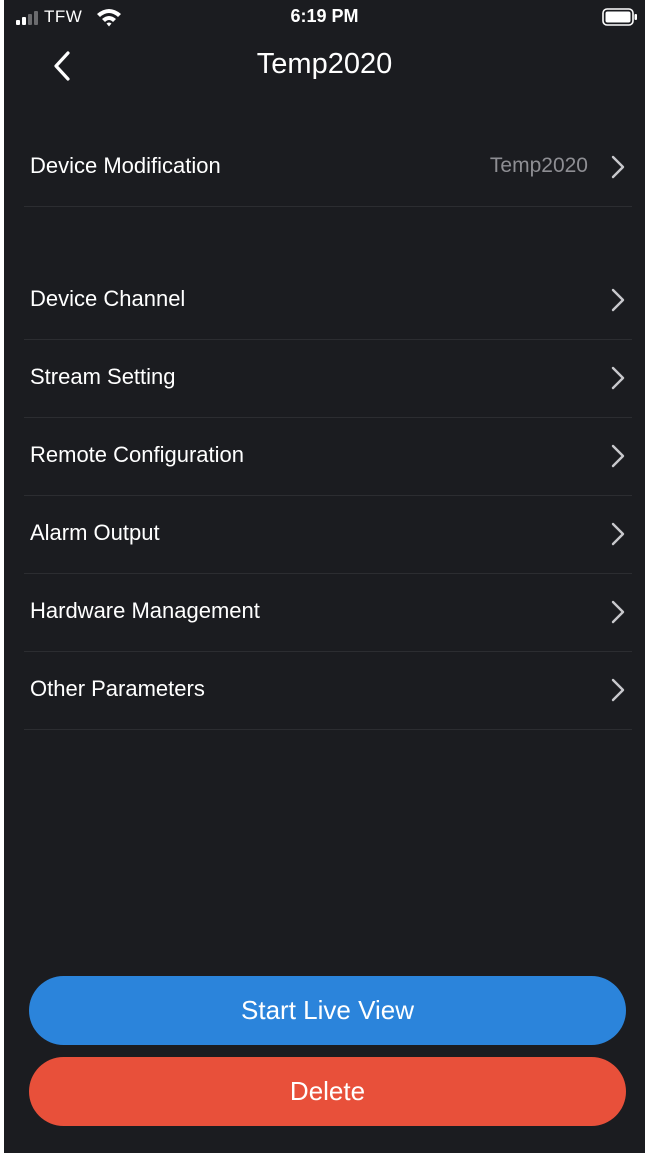  What do you see at coordinates (103, 376) in the screenshot?
I see `menu-item-label: Stream Setting` at bounding box center [103, 376].